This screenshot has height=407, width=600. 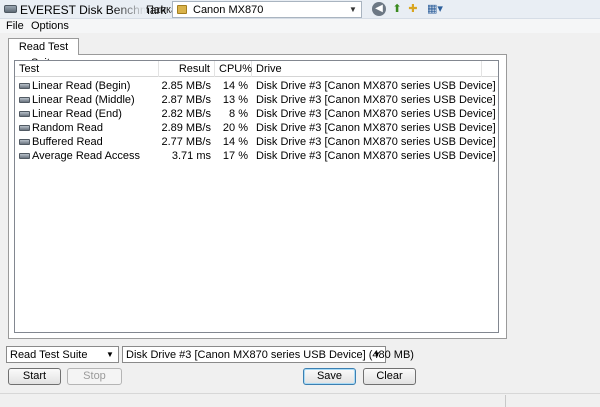 I want to click on title-fade, so click(x=129, y=9).